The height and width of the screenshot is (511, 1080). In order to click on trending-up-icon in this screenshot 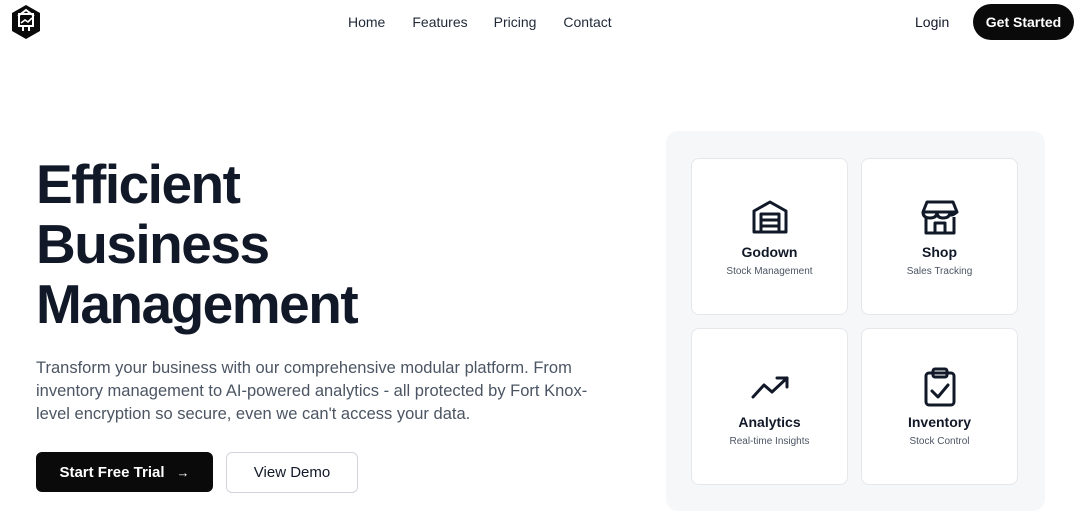, I will do `click(770, 387)`.